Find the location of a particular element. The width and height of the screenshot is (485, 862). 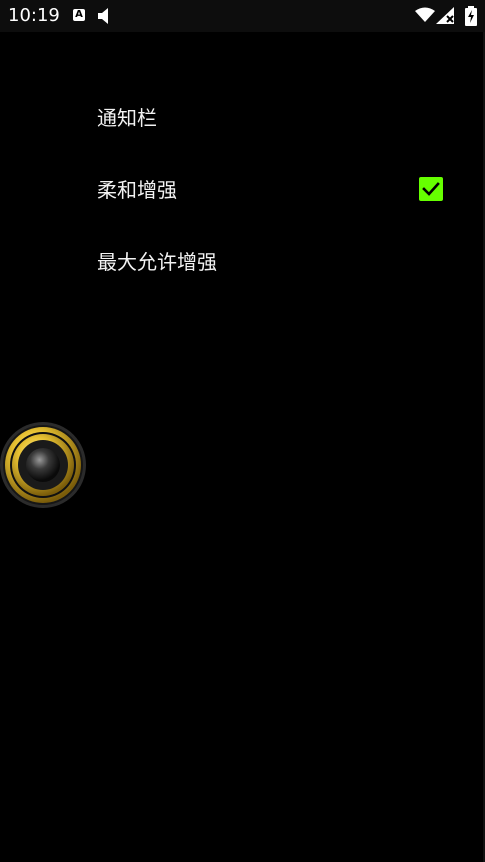

menu-item-soft-boost: 柔和增强 is located at coordinates (137, 190).